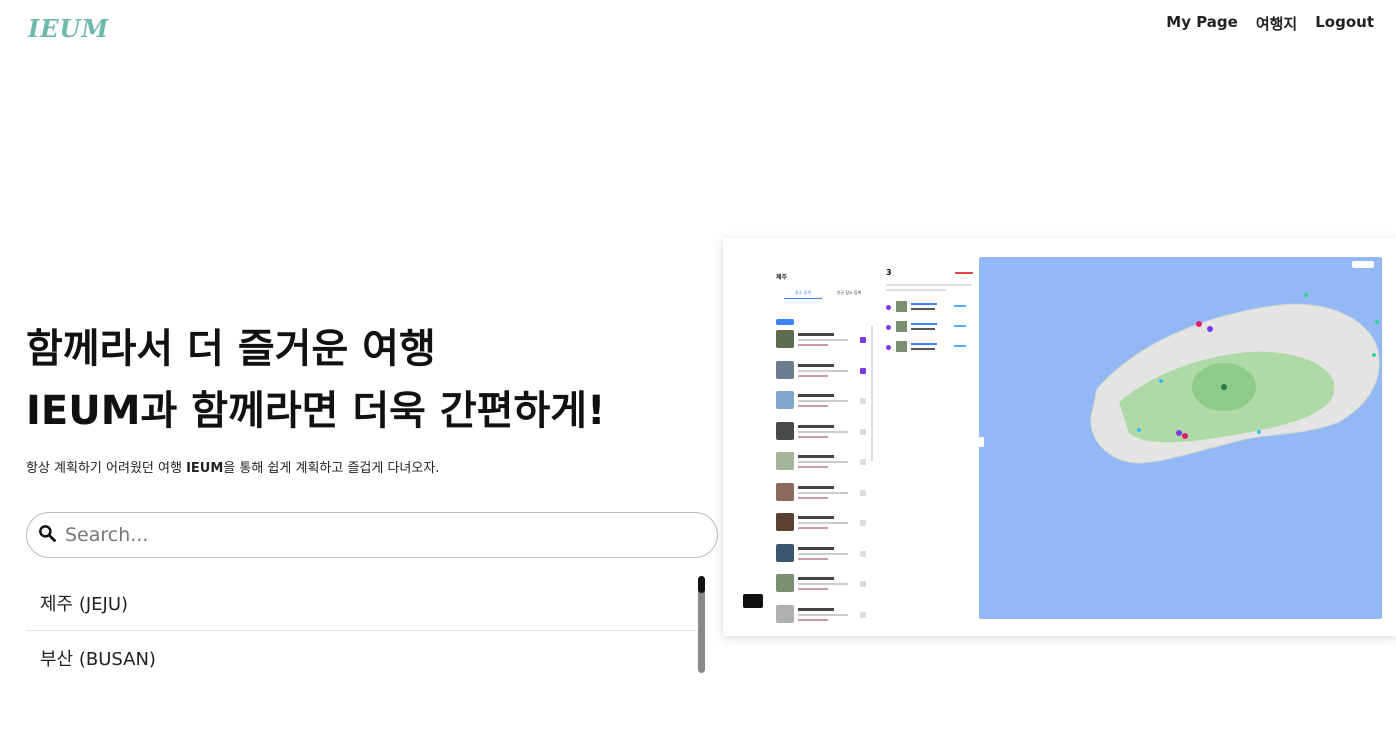  I want to click on destination-list: 제주 (JEJU) 부산 (BUSAN), so click(366, 625).